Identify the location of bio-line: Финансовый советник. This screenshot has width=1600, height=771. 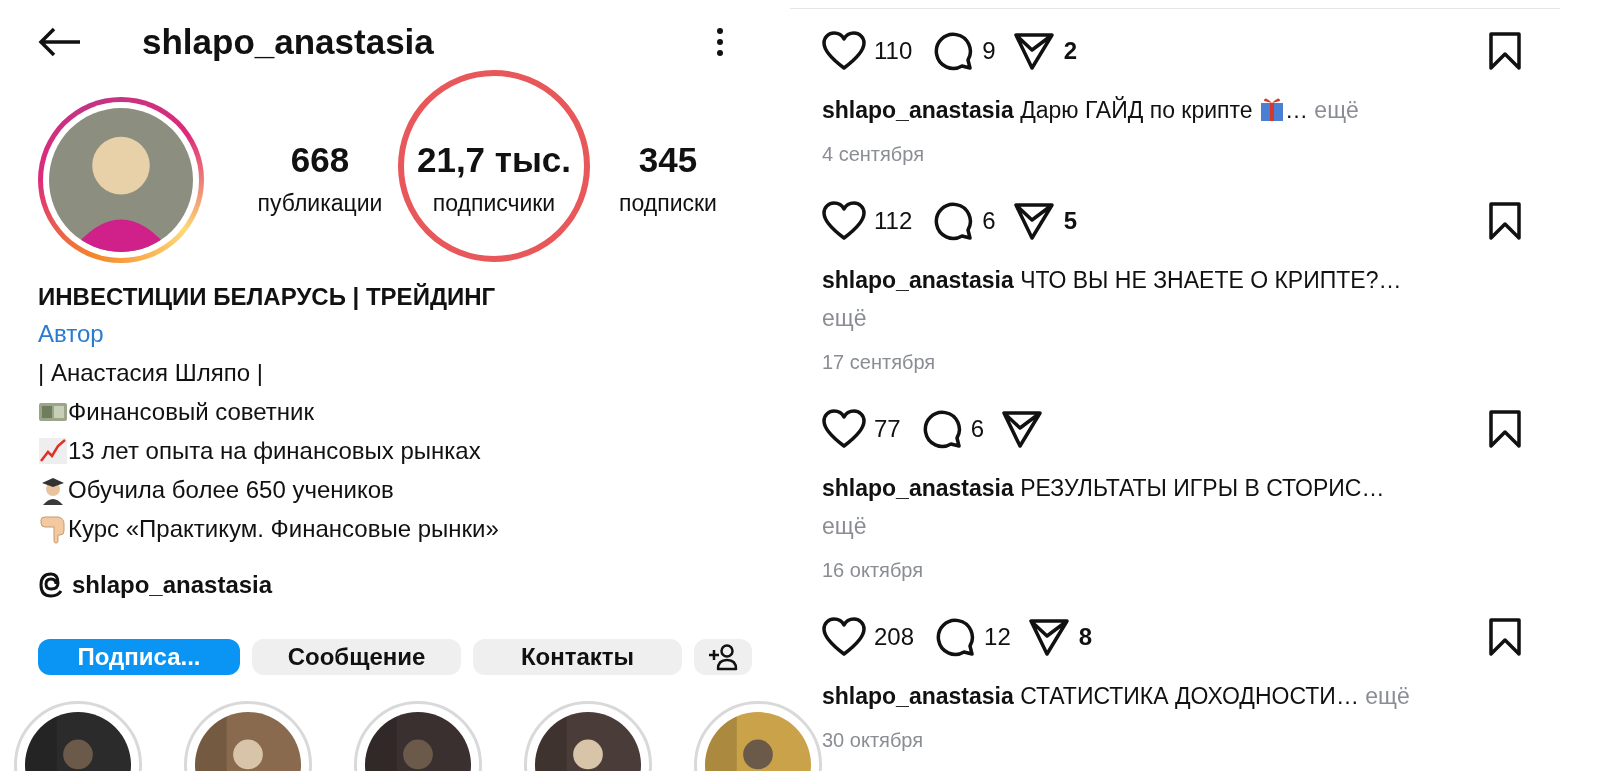
(191, 412).